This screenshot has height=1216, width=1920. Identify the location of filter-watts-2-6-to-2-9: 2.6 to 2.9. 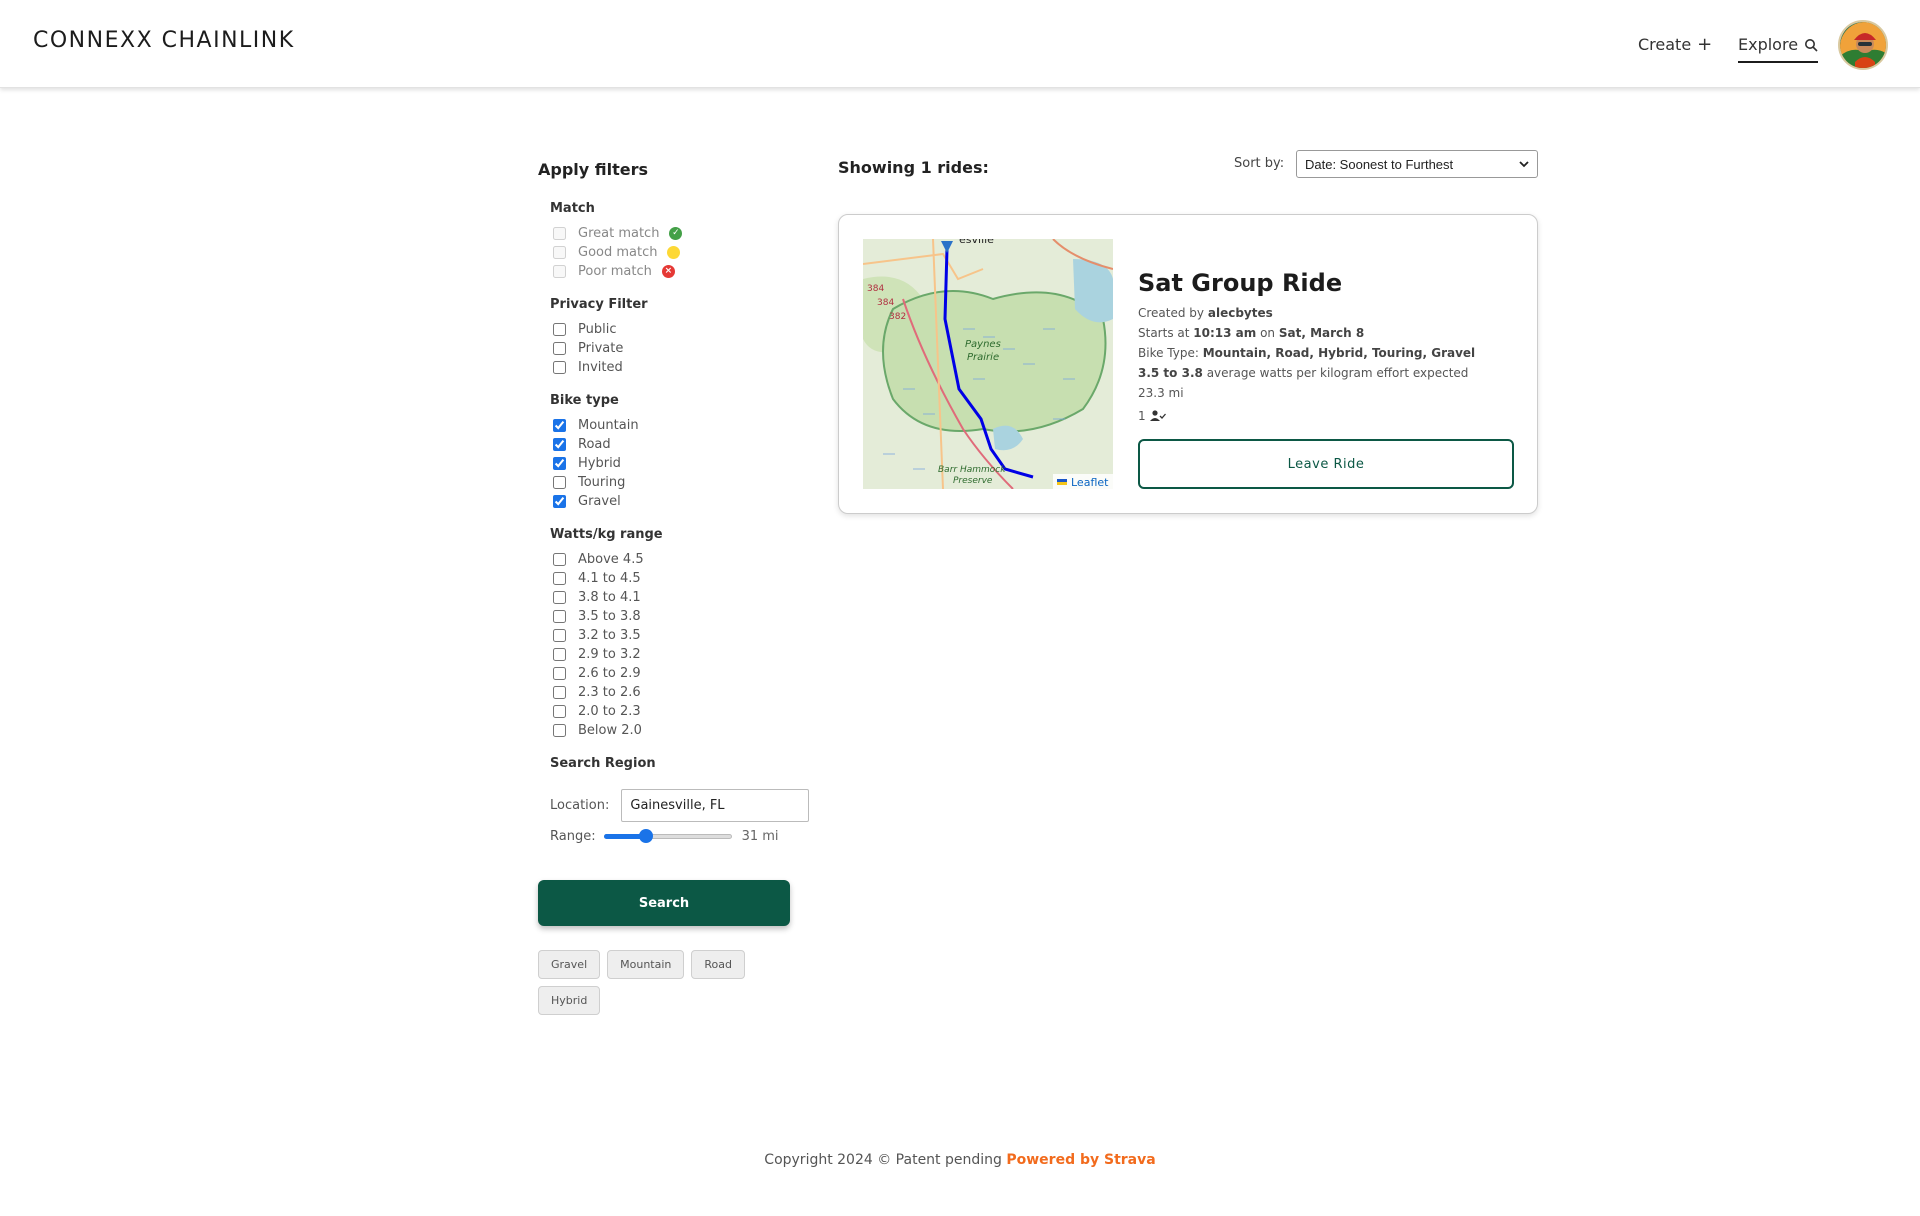
(679, 673).